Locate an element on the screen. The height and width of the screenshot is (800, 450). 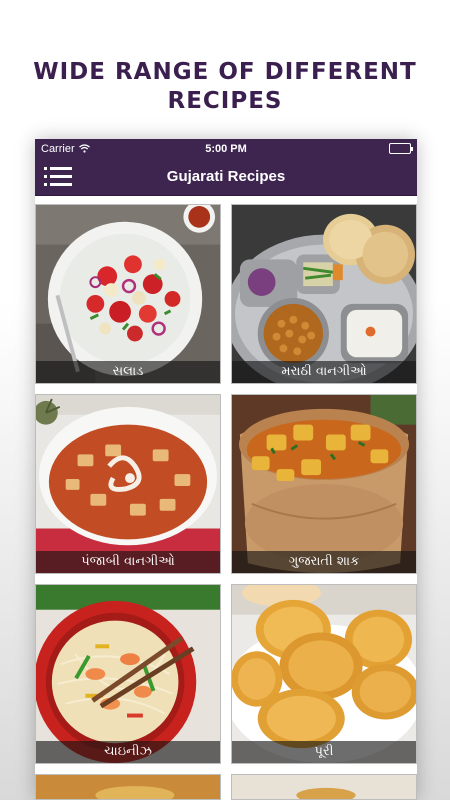
salad-image is located at coordinates (128, 294).